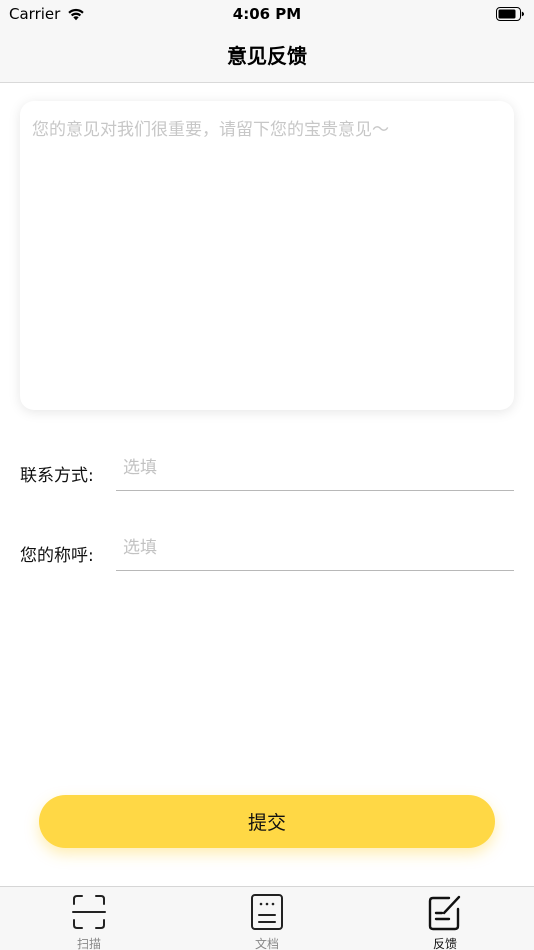  Describe the element at coordinates (315, 468) in the screenshot. I see `contact-input` at that location.